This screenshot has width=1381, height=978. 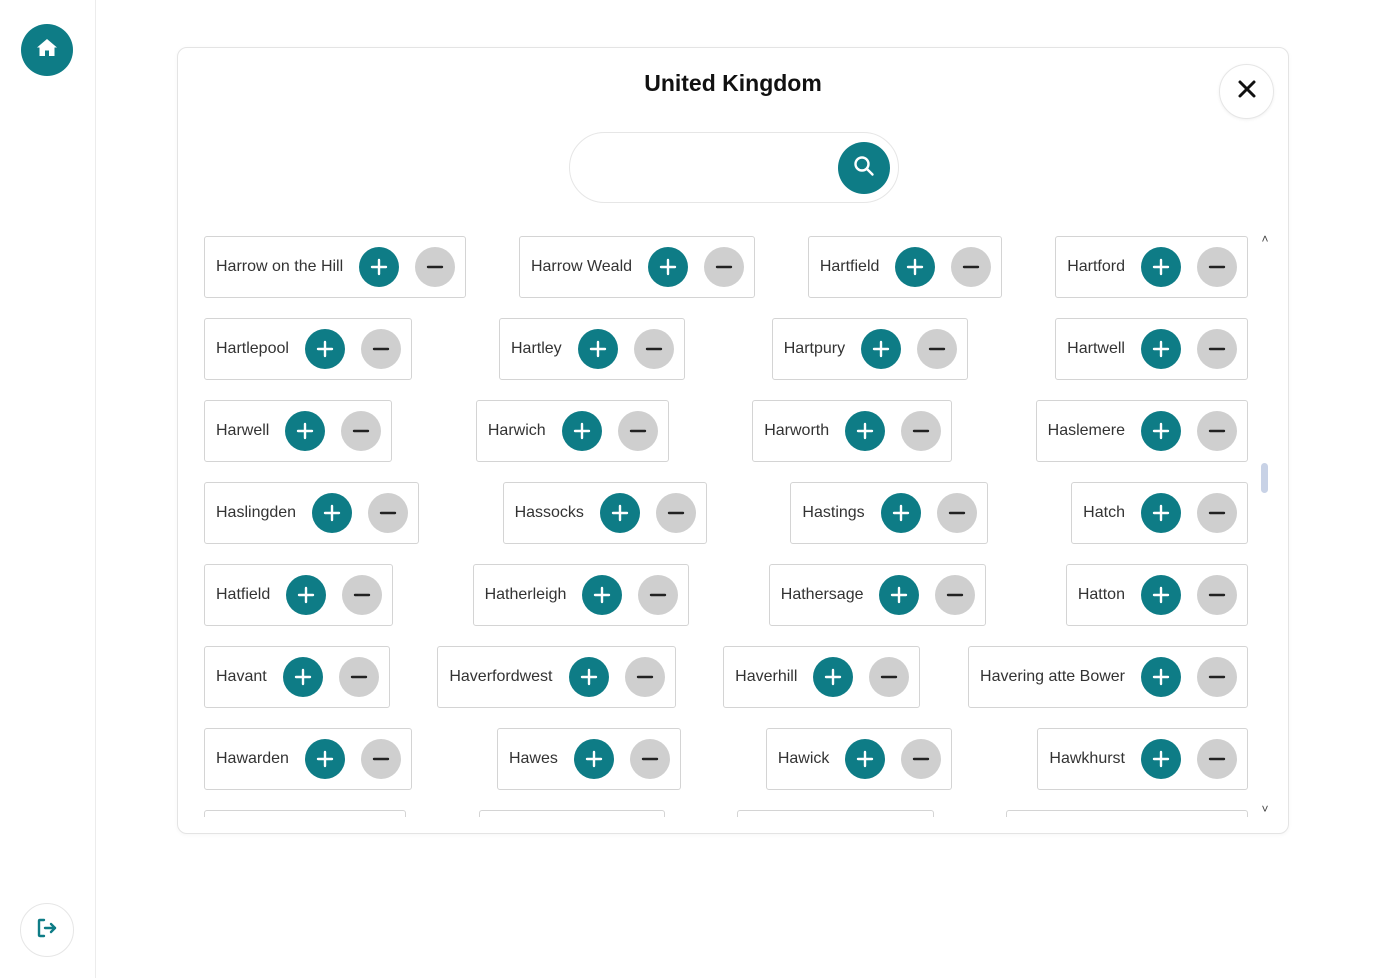 What do you see at coordinates (1096, 266) in the screenshot?
I see `city-label: Hartford` at bounding box center [1096, 266].